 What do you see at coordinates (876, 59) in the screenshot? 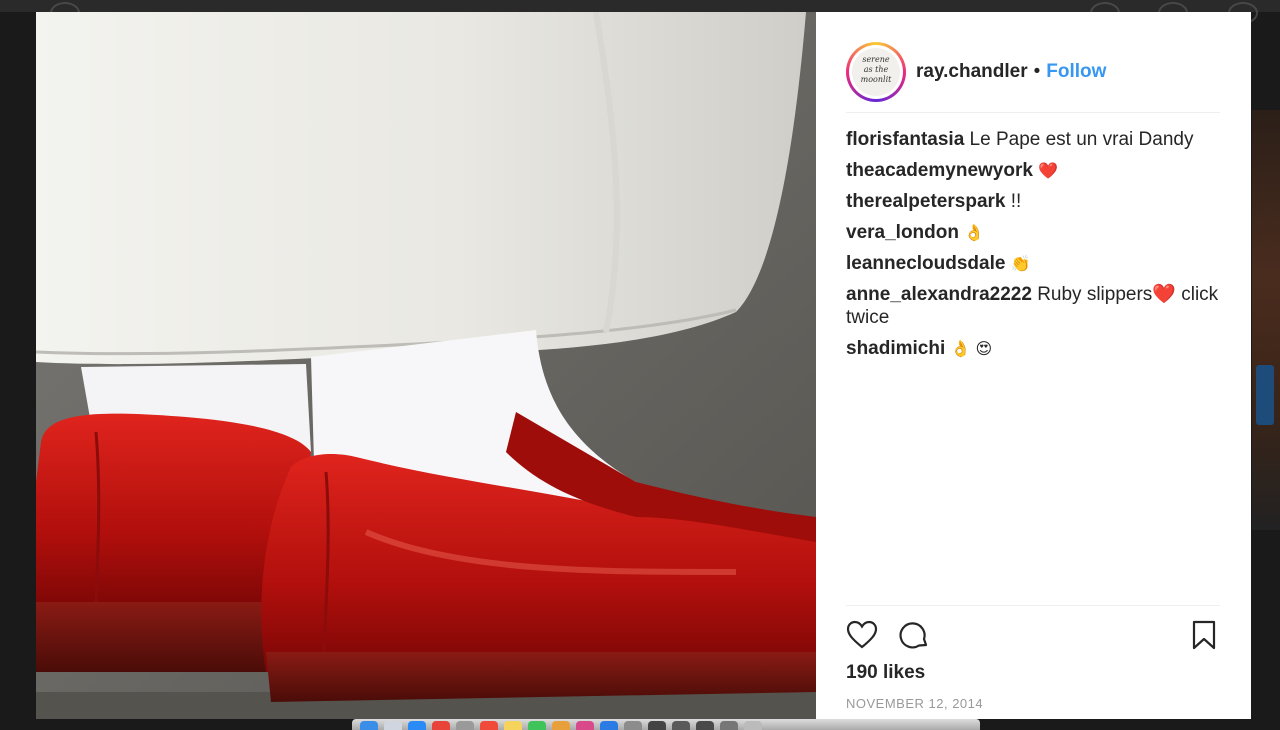
I see `svg-text: serene` at bounding box center [876, 59].